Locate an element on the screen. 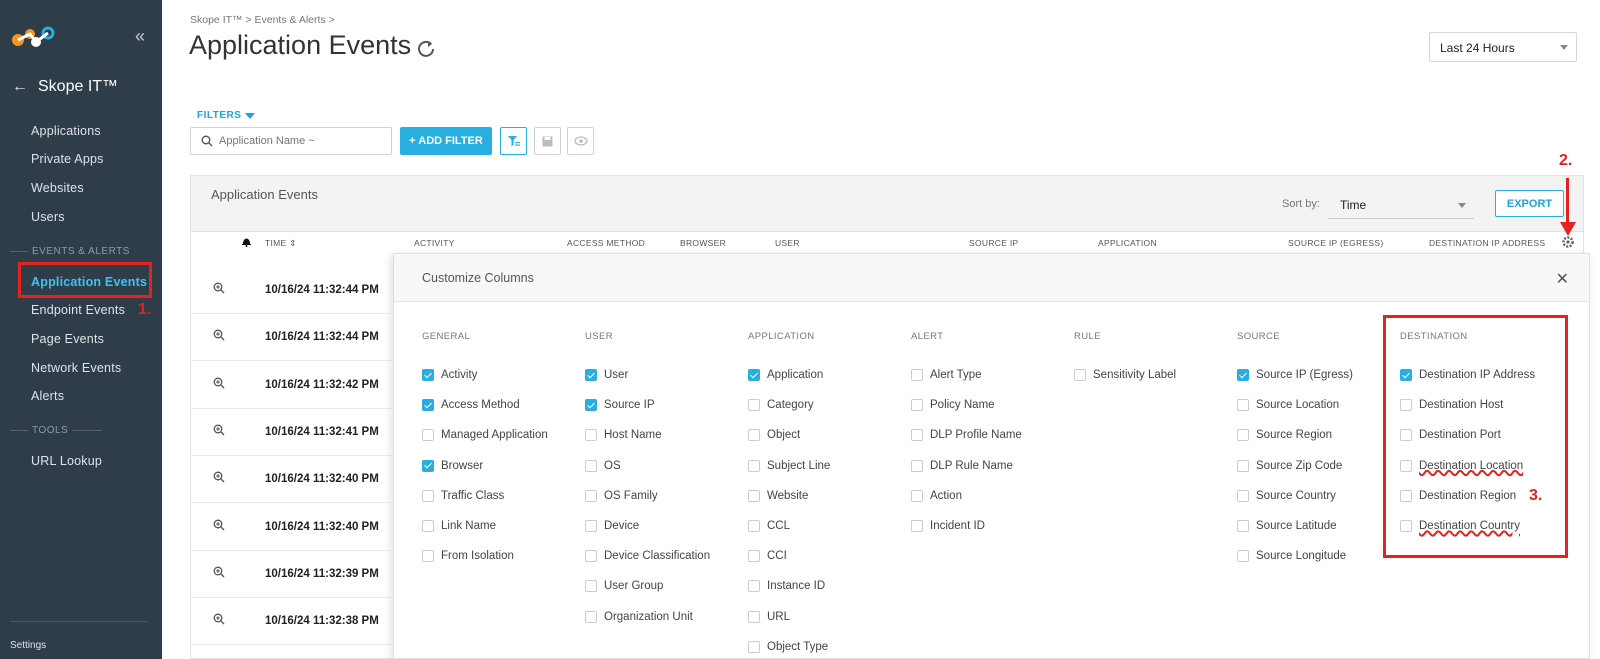 The height and width of the screenshot is (659, 1600). column-header-source-ip-egress: SOURCE IP (EGRESS) is located at coordinates (1335, 243).